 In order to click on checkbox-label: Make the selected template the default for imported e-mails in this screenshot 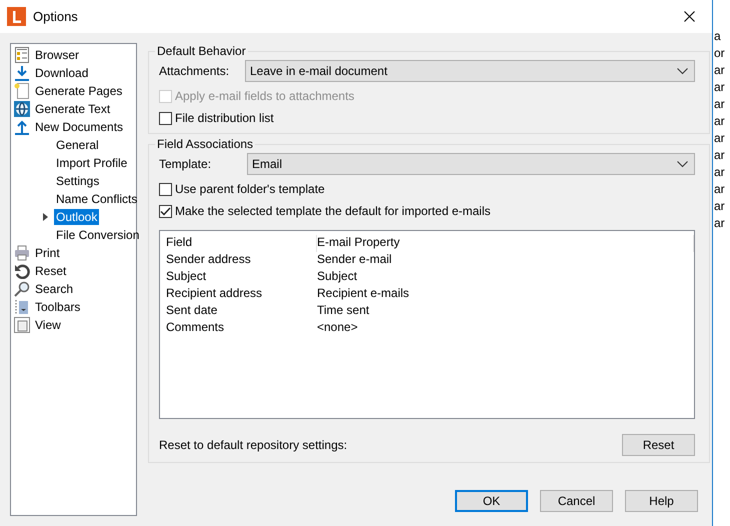, I will do `click(332, 211)`.